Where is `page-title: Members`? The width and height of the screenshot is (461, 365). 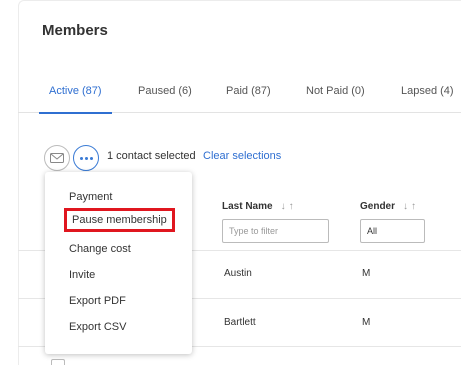
page-title: Members is located at coordinates (75, 30).